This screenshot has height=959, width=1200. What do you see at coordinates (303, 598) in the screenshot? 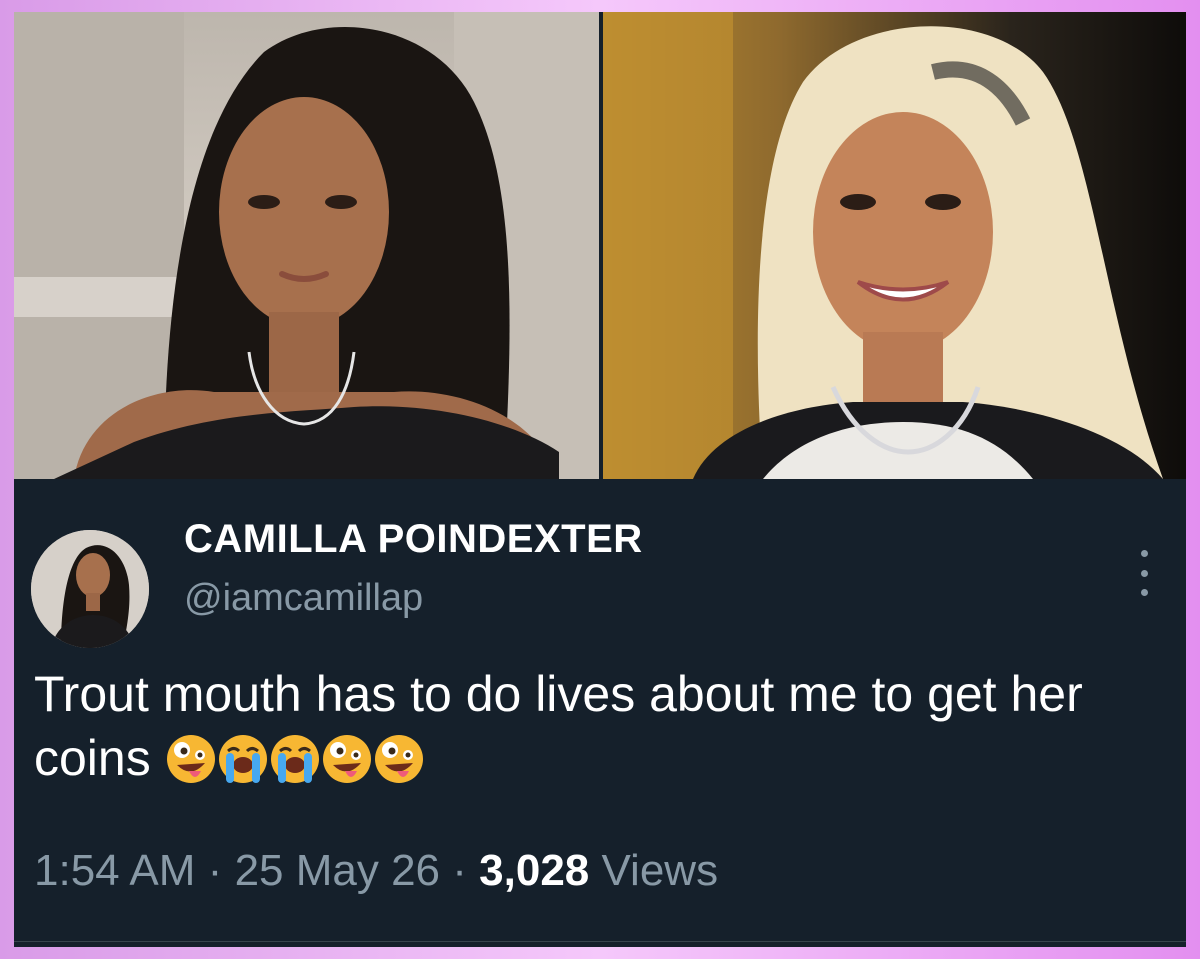
I see `user-handle: @iamcamillap` at bounding box center [303, 598].